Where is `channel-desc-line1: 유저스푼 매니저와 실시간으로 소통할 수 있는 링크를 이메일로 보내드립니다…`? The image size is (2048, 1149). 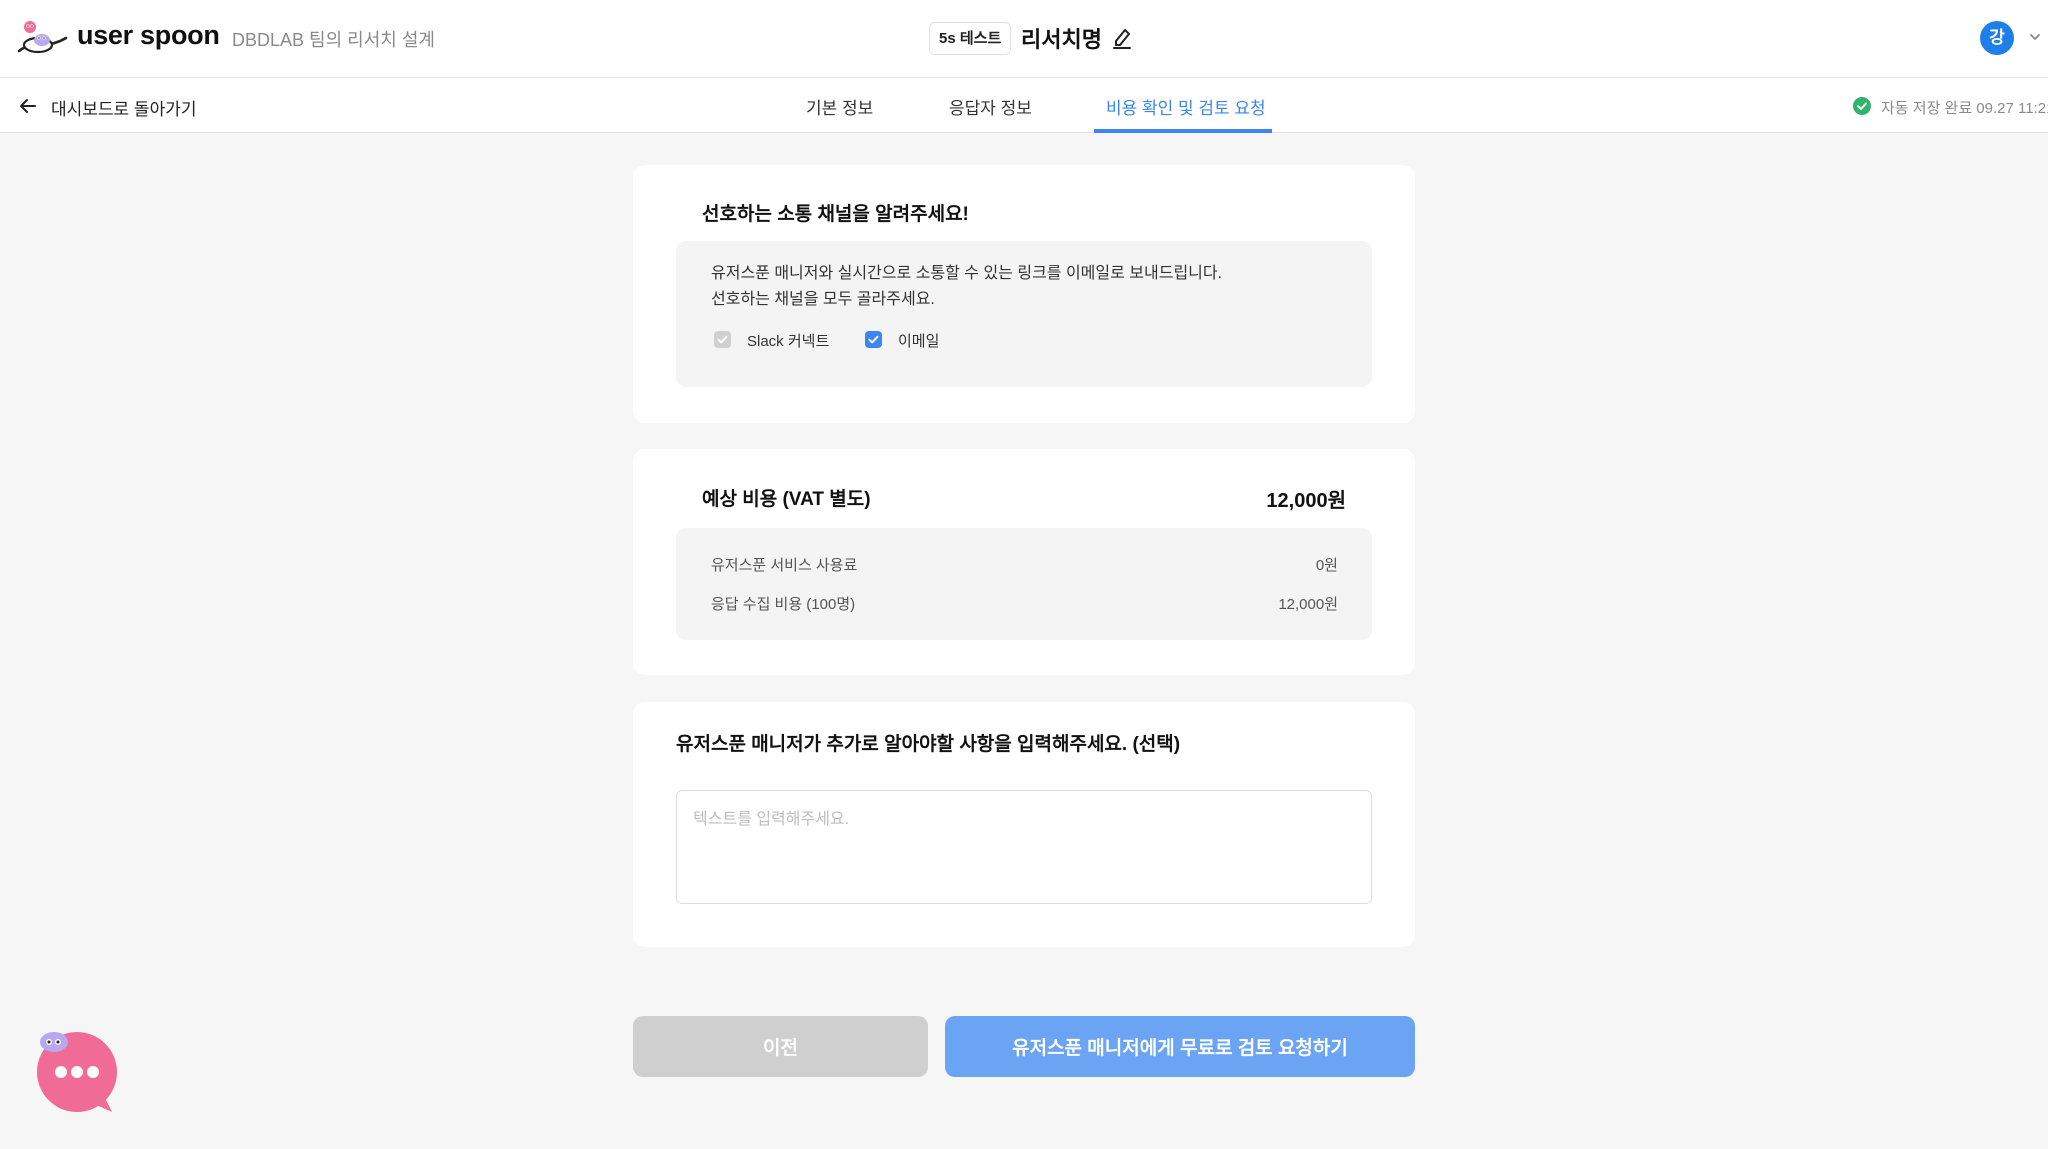
channel-desc-line1: 유저스푼 매니저와 실시간으로 소통할 수 있는 링크를 이메일로 보내드립니다… is located at coordinates (967, 273).